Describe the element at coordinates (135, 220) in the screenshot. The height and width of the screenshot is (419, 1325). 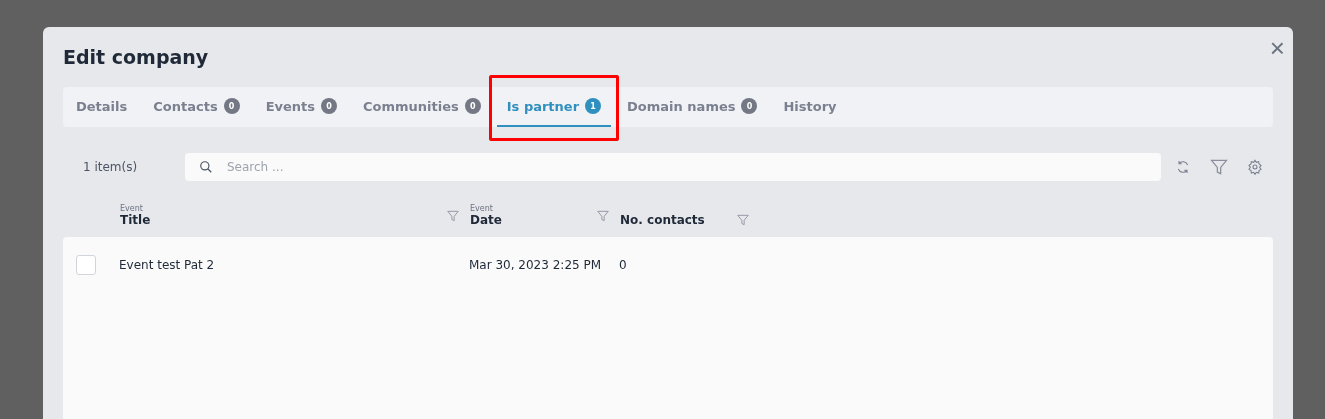
I see `column-header: Title` at that location.